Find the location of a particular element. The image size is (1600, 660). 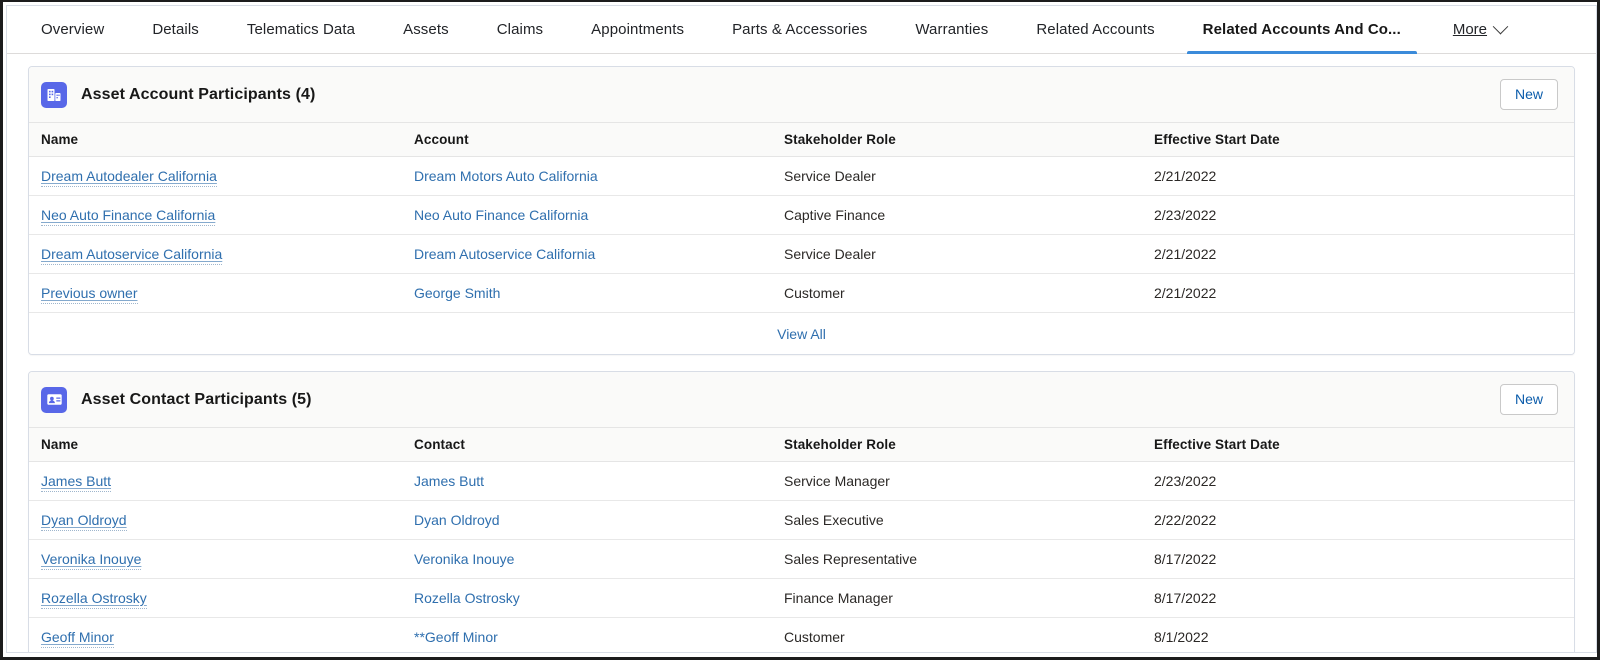

record-name-link: Veronika Inouye is located at coordinates (91, 560).